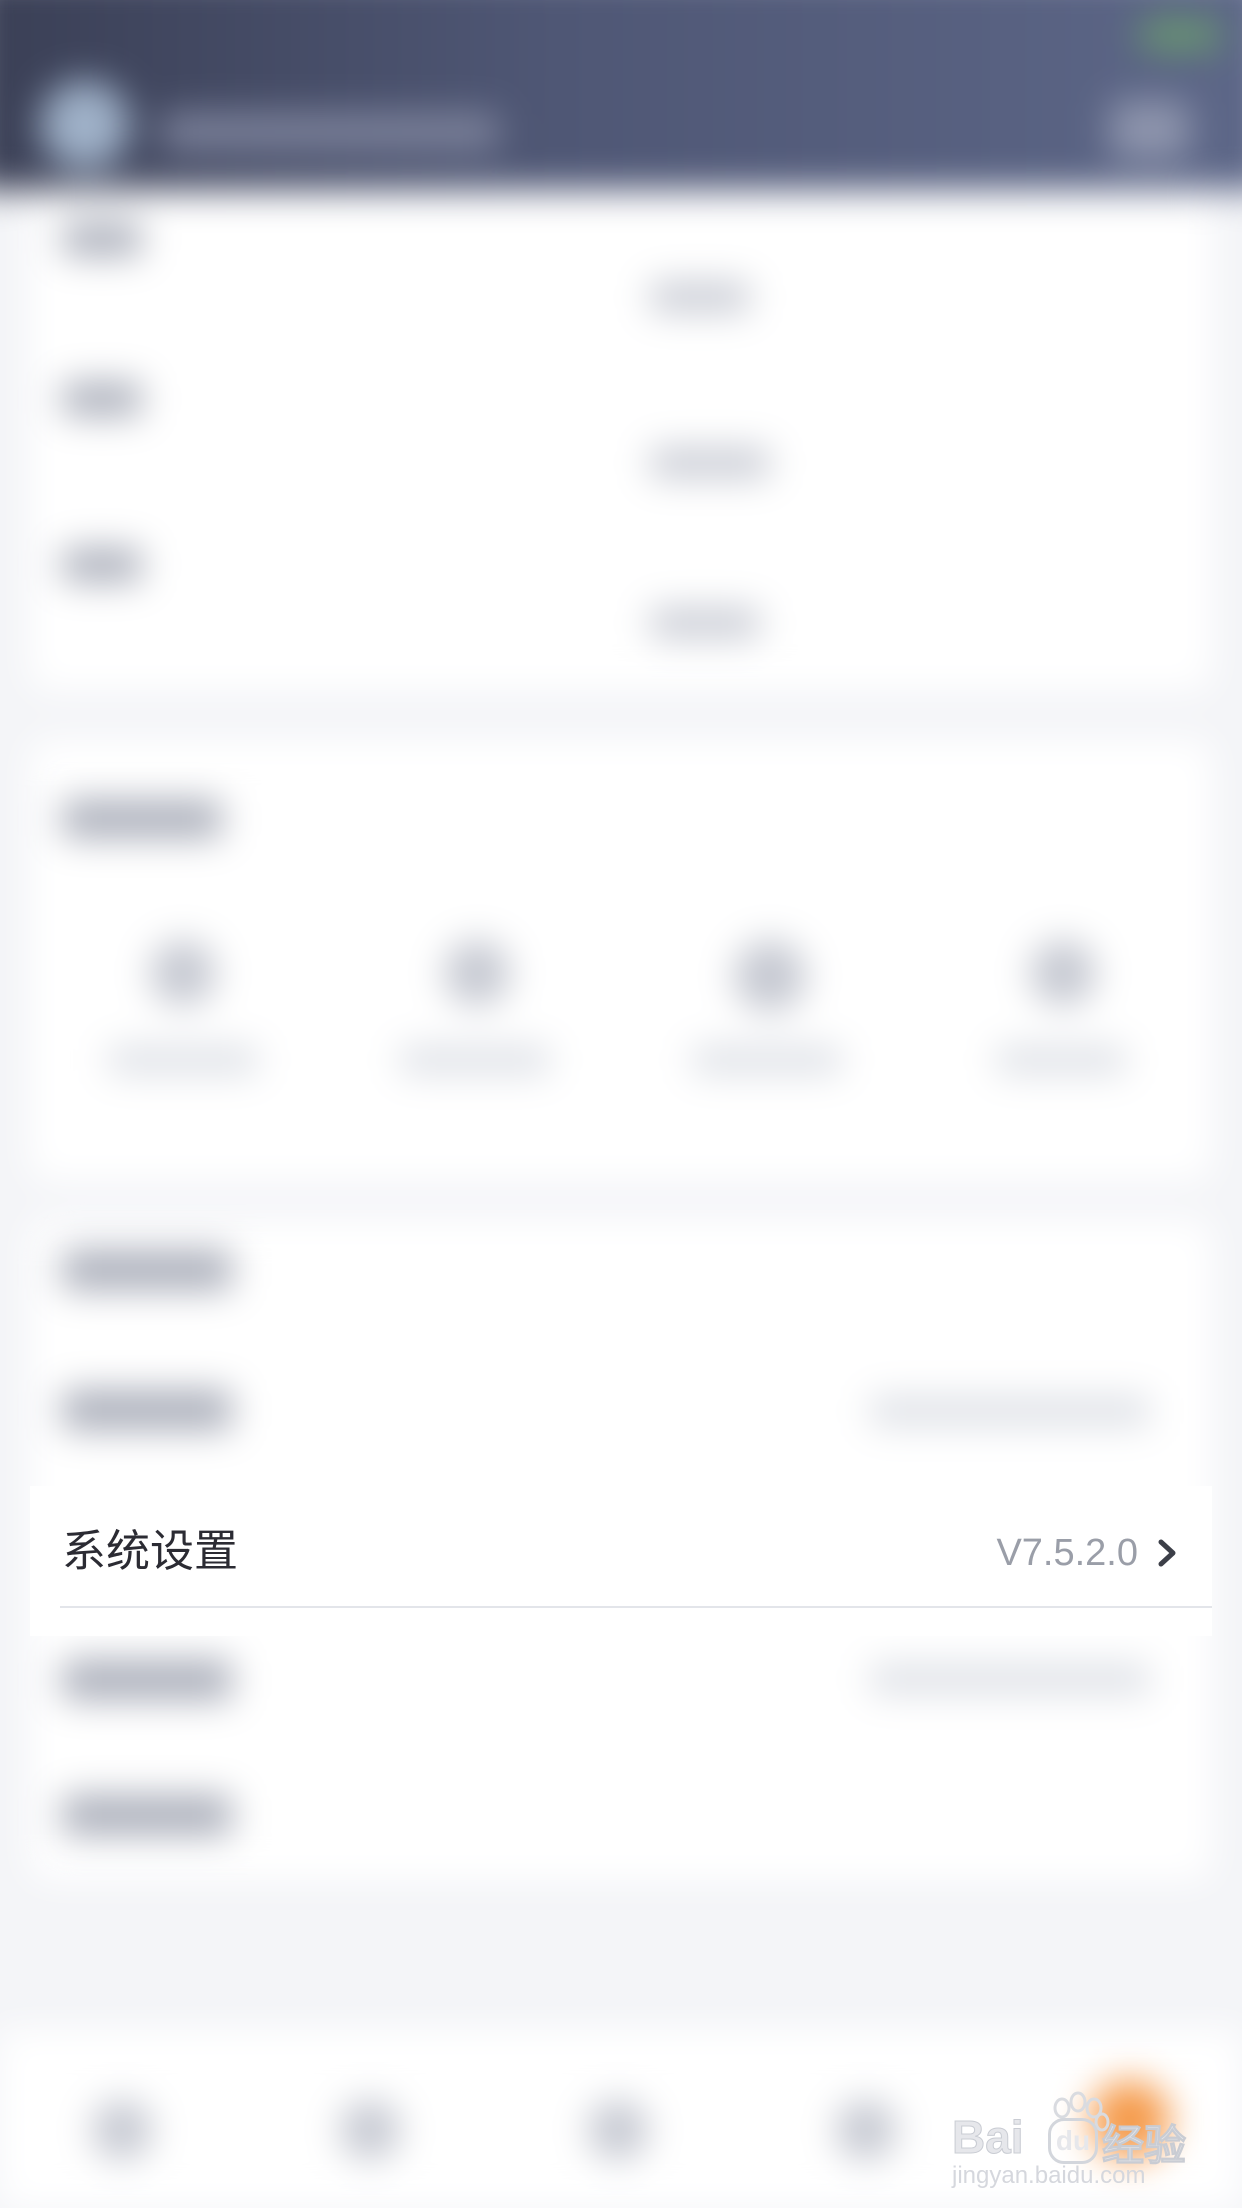 The height and width of the screenshot is (2208, 1242). I want to click on list-item-4-value, so click(1010, 1679).